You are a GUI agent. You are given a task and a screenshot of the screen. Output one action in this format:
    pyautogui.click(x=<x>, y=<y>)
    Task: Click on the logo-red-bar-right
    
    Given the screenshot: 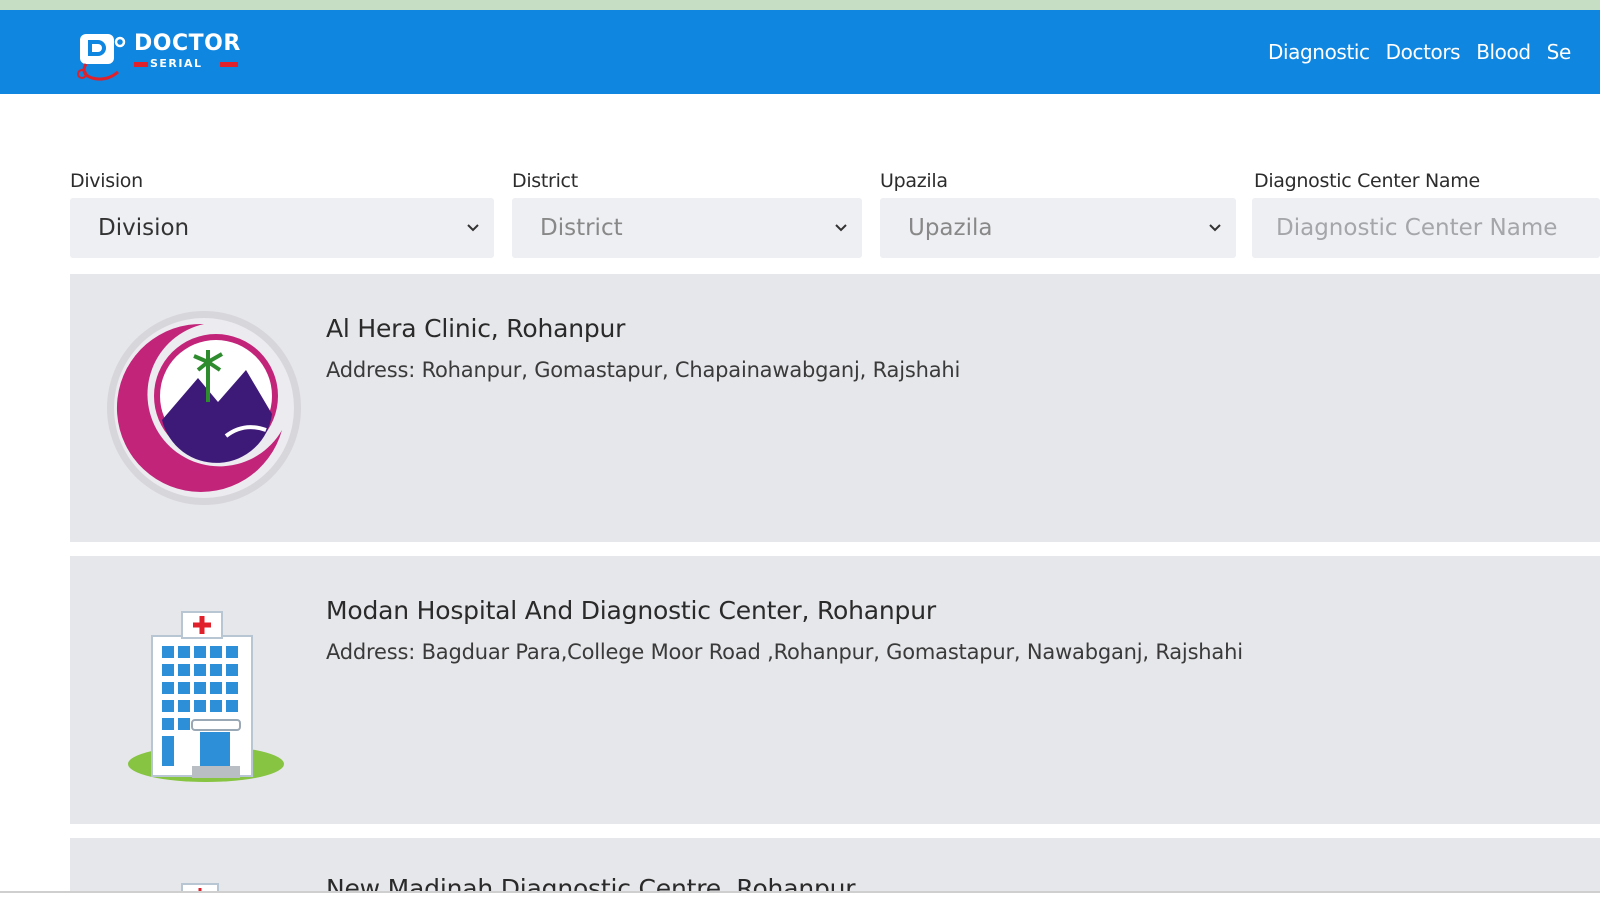 What is the action you would take?
    pyautogui.click(x=229, y=64)
    